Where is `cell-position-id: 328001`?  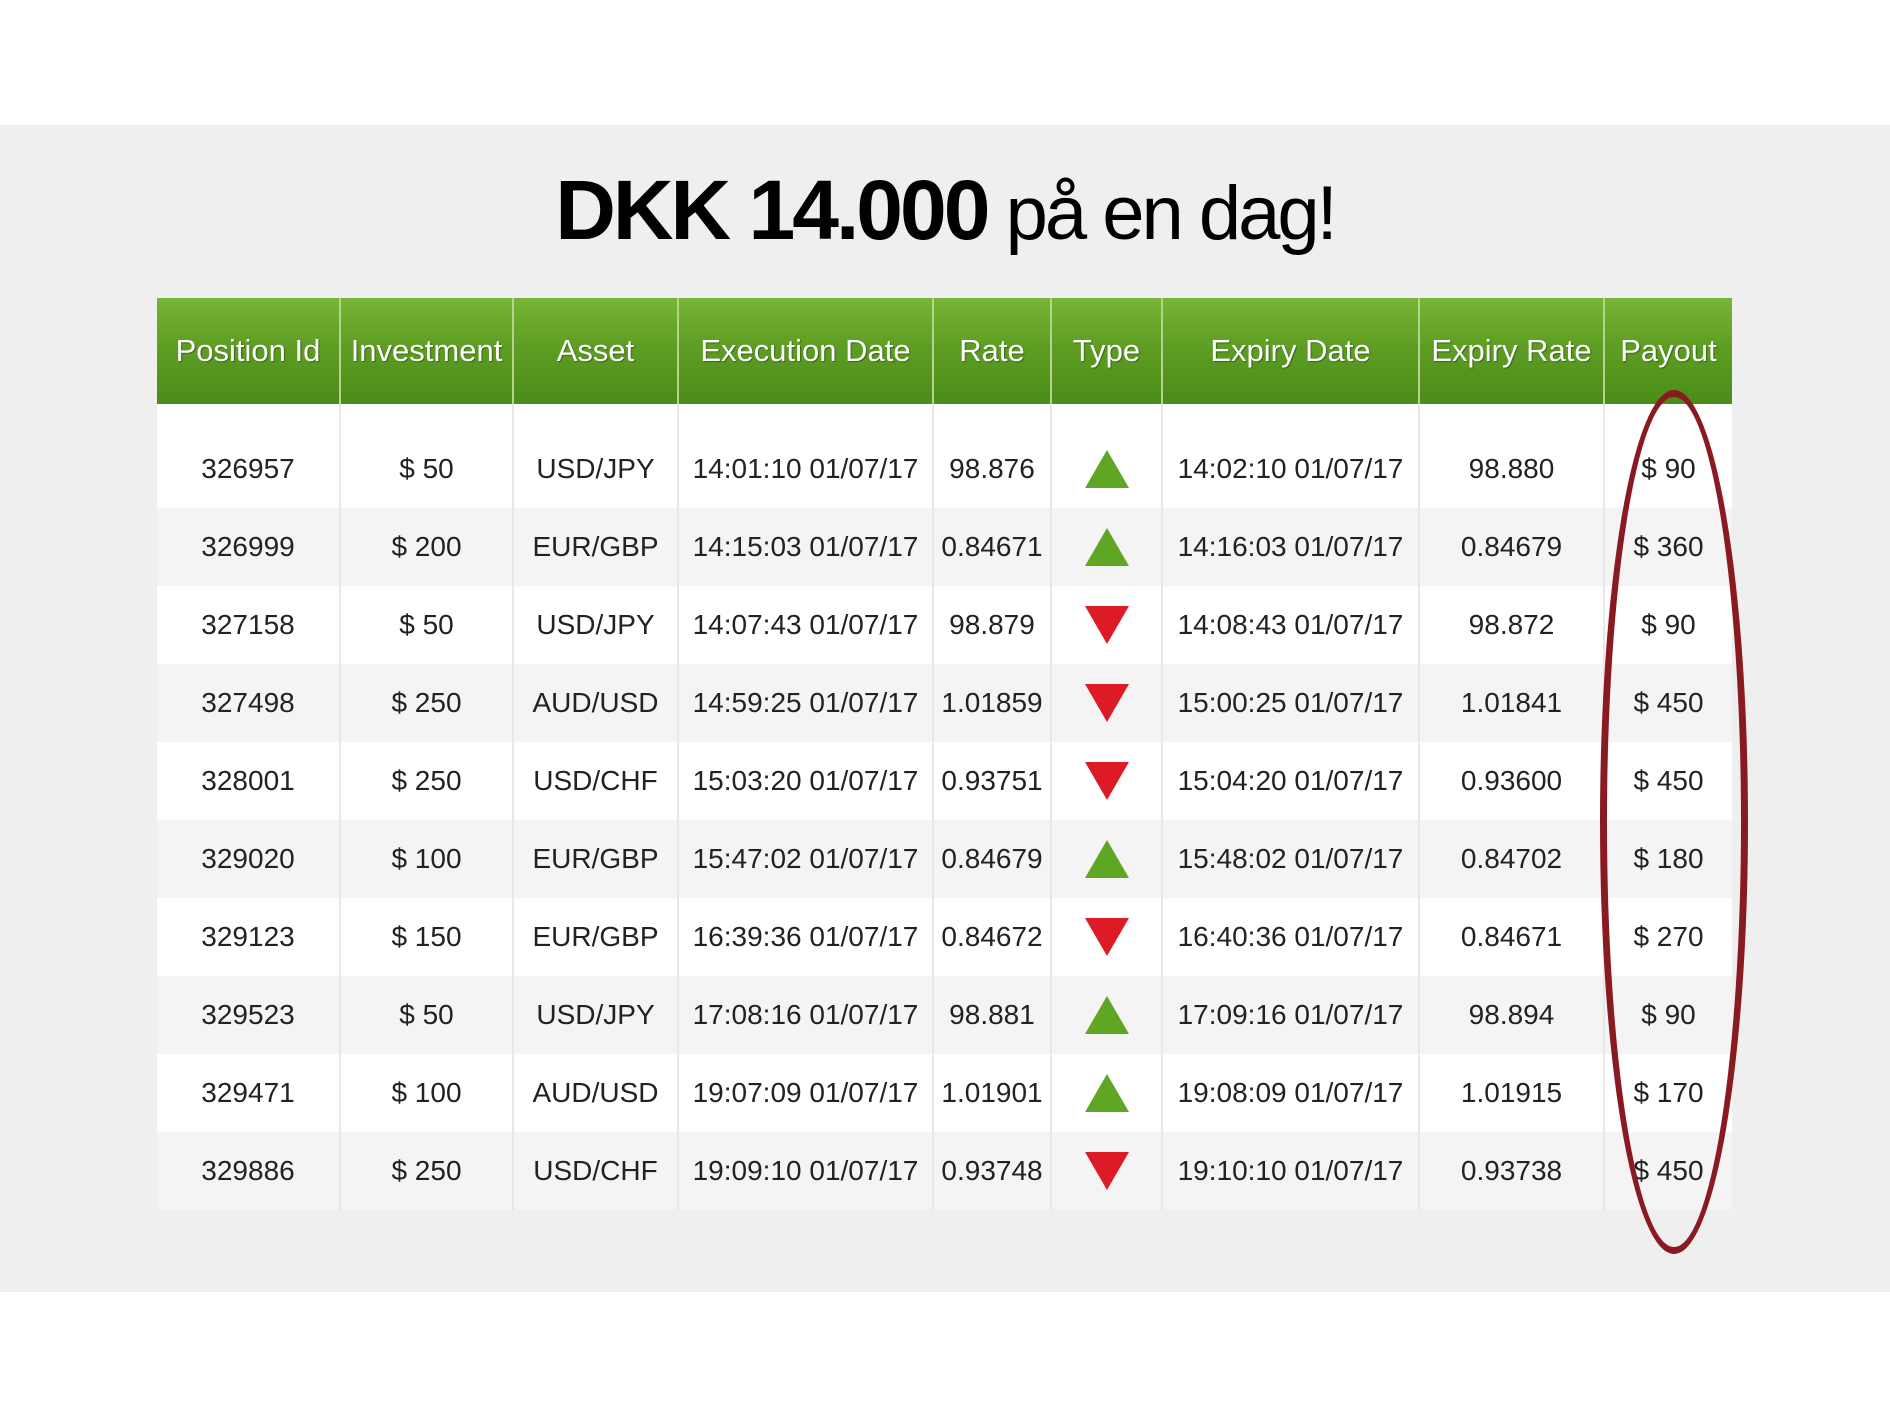 cell-position-id: 328001 is located at coordinates (248, 781).